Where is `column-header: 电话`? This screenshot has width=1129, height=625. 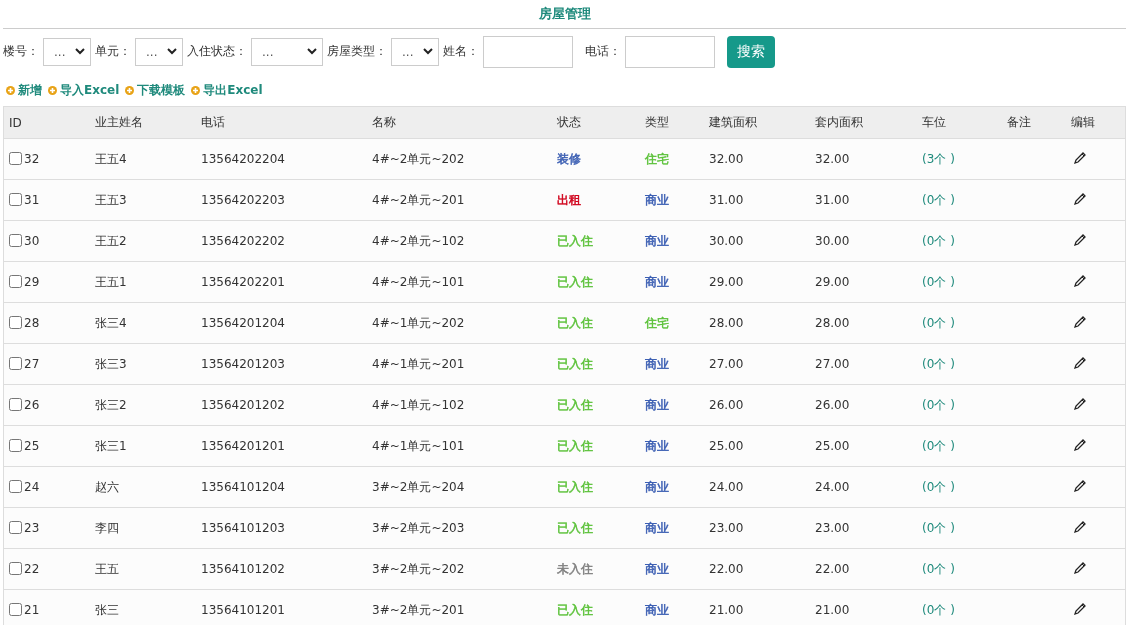
column-header: 电话 is located at coordinates (213, 122).